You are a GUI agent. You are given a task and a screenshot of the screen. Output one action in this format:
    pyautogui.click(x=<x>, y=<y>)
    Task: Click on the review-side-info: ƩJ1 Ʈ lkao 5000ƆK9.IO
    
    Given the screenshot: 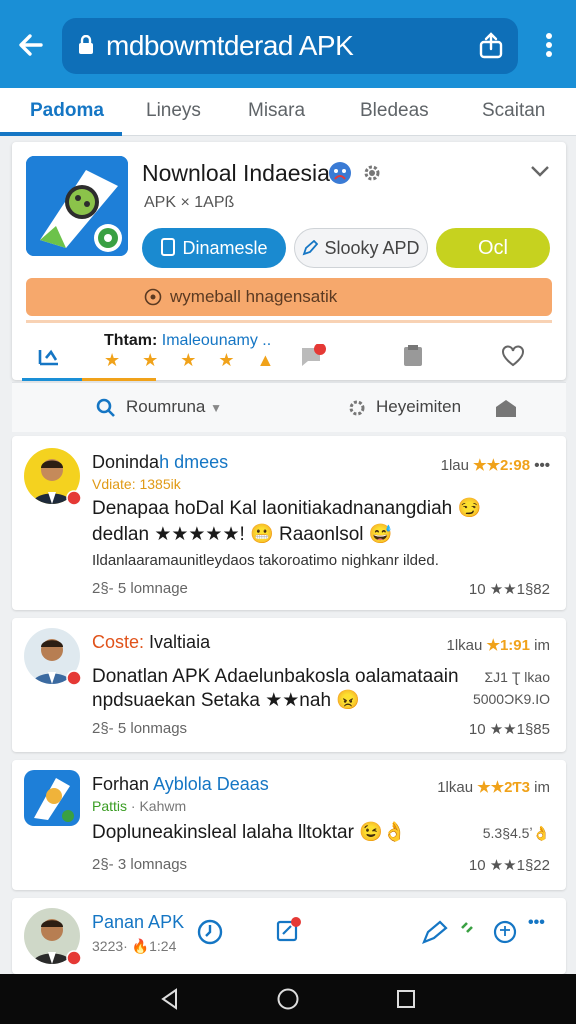 What is the action you would take?
    pyautogui.click(x=511, y=688)
    